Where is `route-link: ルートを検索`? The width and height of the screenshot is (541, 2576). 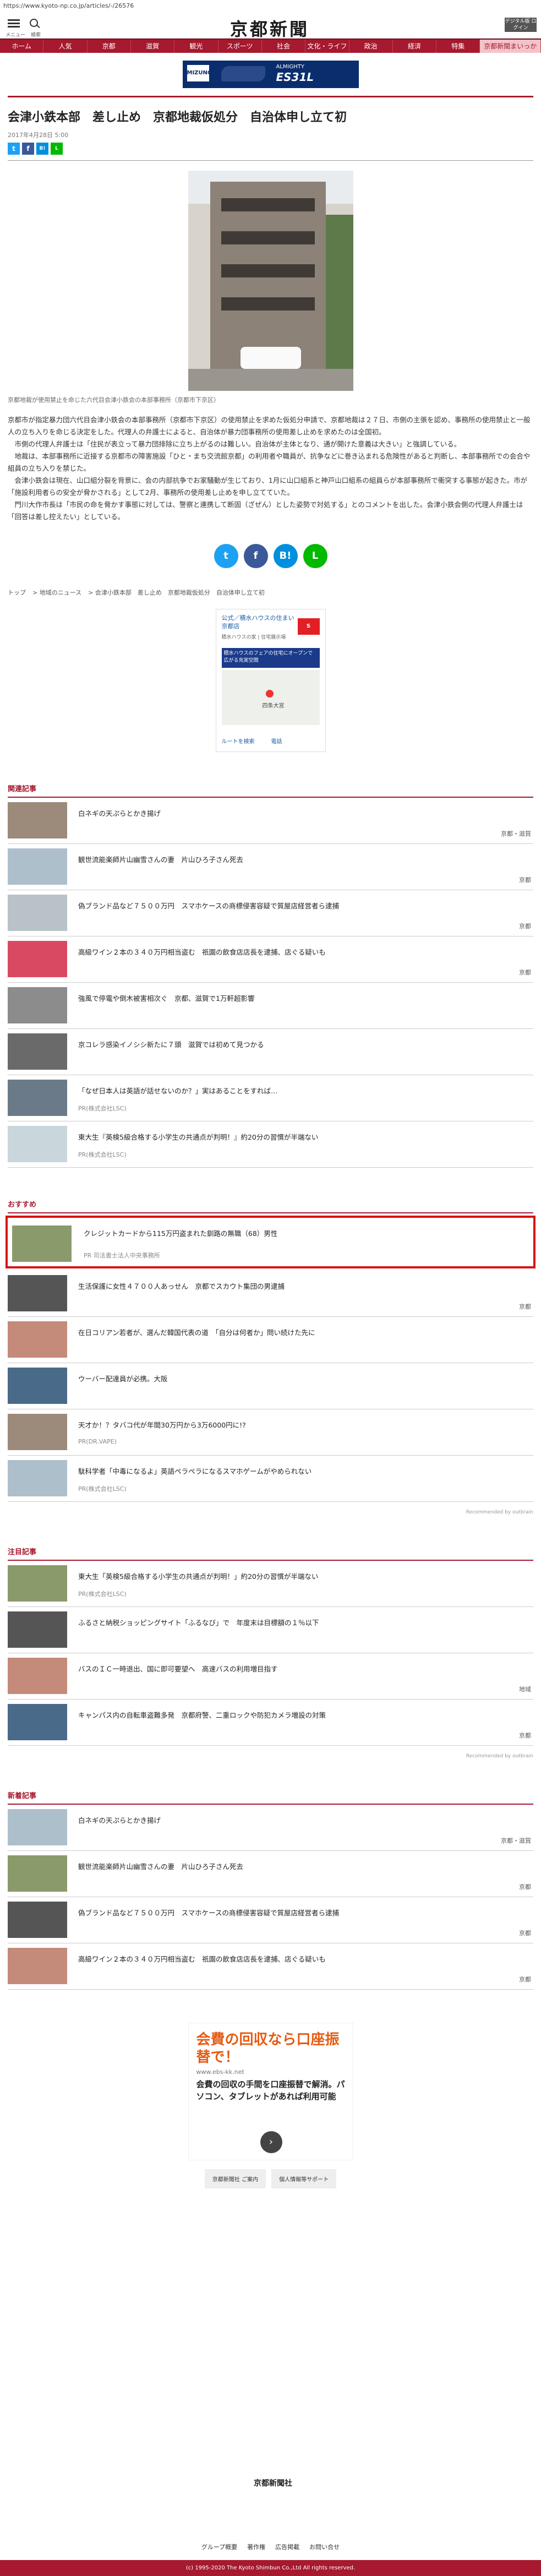
route-link: ルートを検索 is located at coordinates (238, 741).